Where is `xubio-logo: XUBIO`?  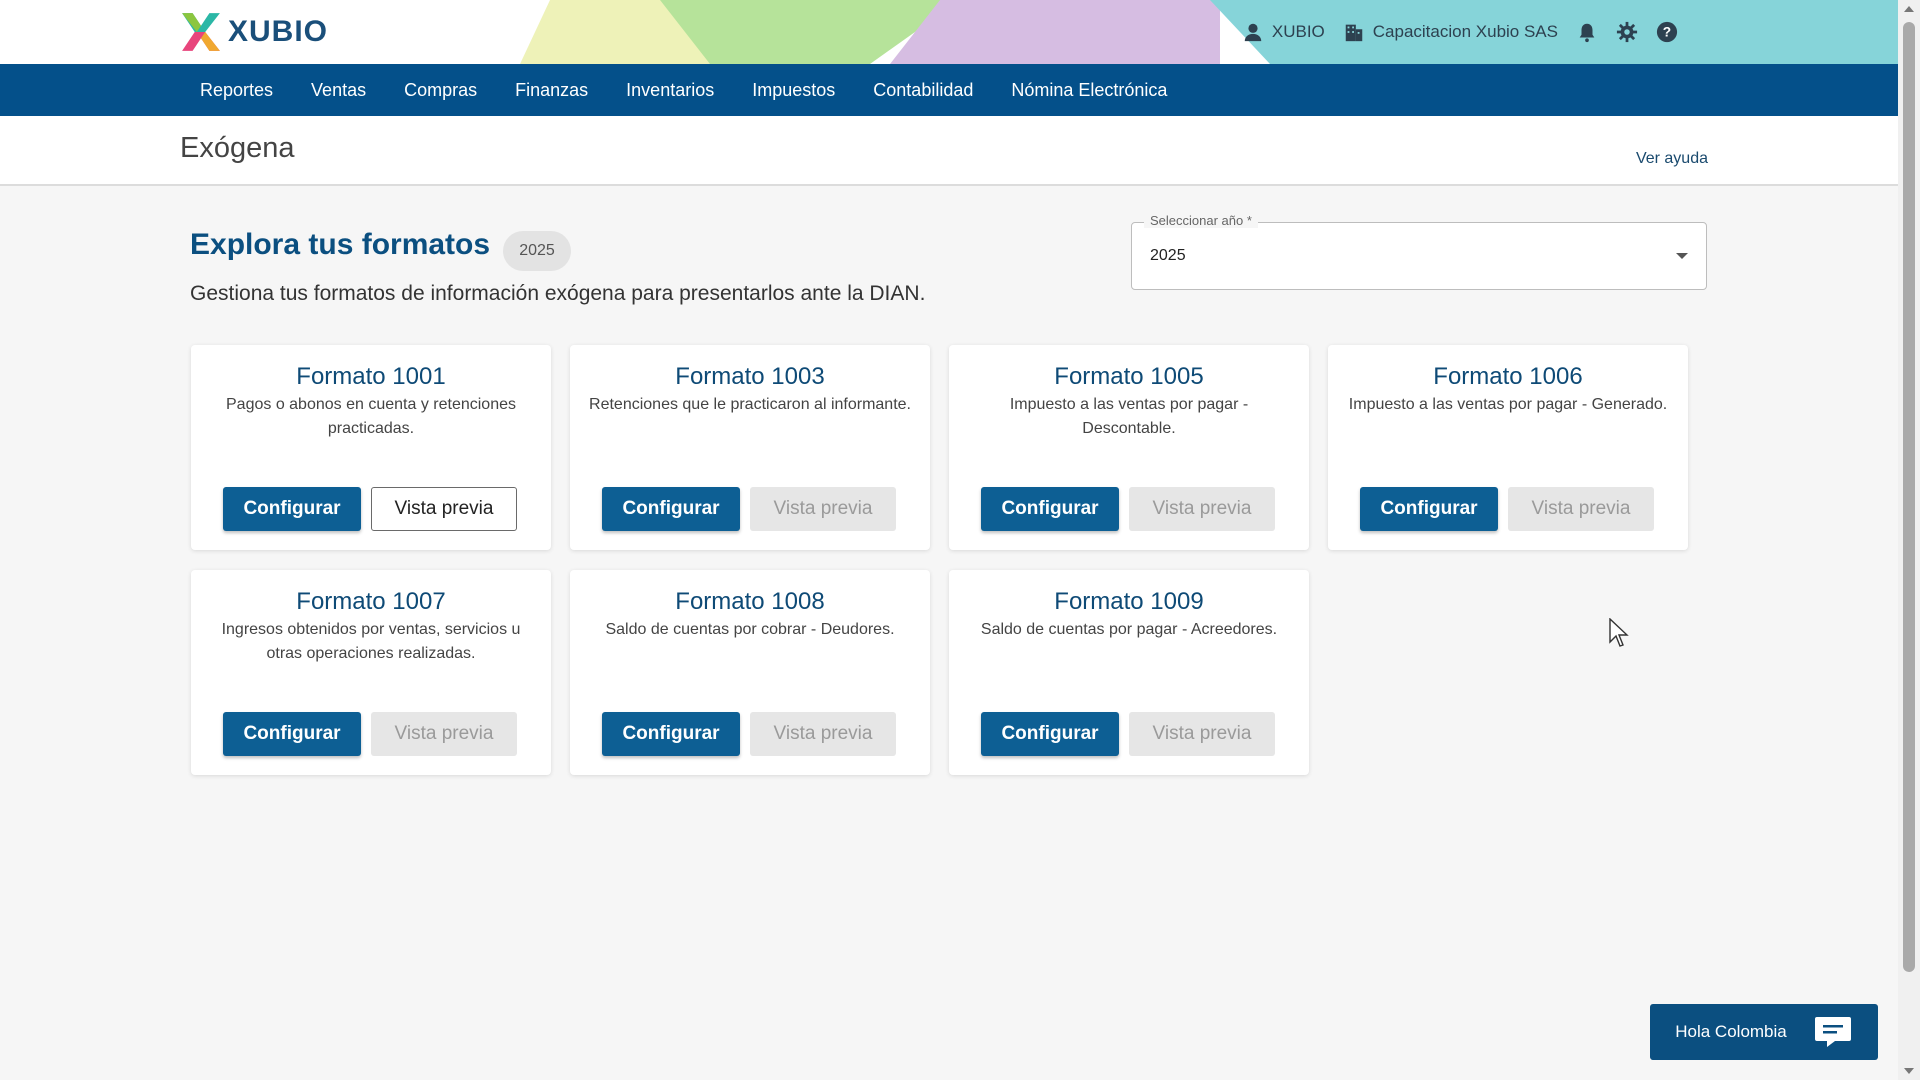 xubio-logo: XUBIO is located at coordinates (254, 32).